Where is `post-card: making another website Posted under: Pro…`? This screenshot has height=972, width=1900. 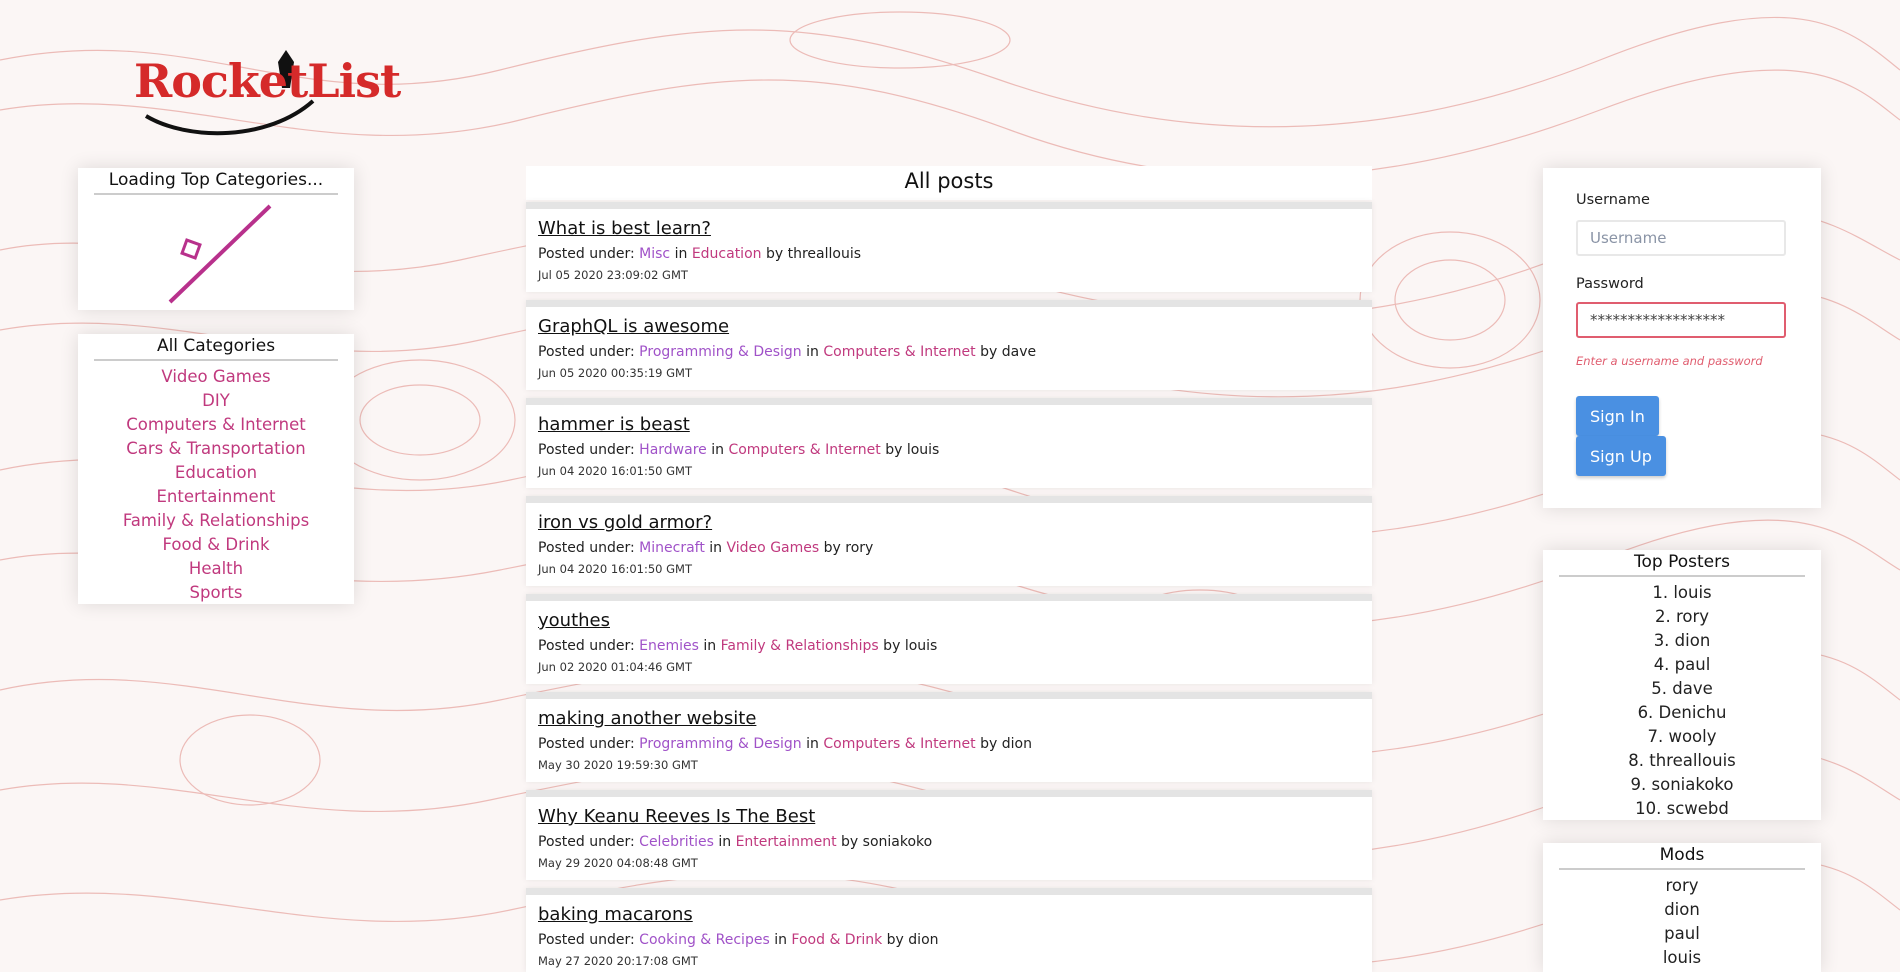
post-card: making another website Posted under: Pro… is located at coordinates (949, 737).